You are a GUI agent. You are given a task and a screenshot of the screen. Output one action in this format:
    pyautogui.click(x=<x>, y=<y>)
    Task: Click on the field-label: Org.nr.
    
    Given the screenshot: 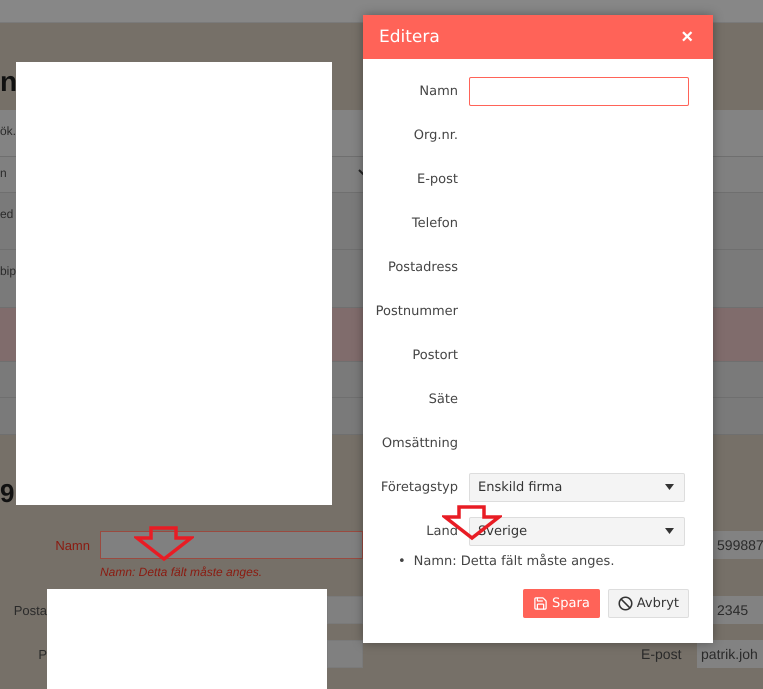 What is the action you would take?
    pyautogui.click(x=435, y=135)
    